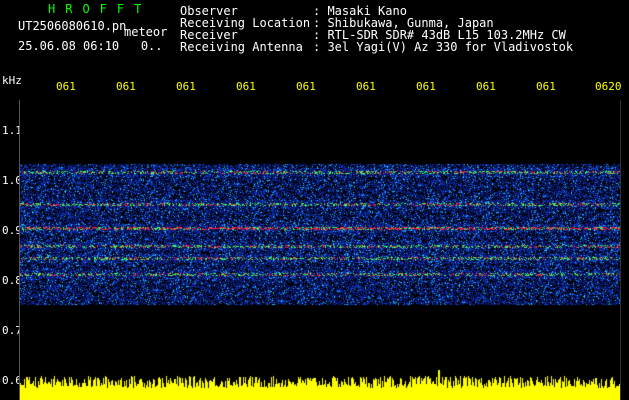 Image resolution: width=629 pixels, height=400 pixels. Describe the element at coordinates (146, 32) in the screenshot. I see `meteor-label: meteor` at that location.